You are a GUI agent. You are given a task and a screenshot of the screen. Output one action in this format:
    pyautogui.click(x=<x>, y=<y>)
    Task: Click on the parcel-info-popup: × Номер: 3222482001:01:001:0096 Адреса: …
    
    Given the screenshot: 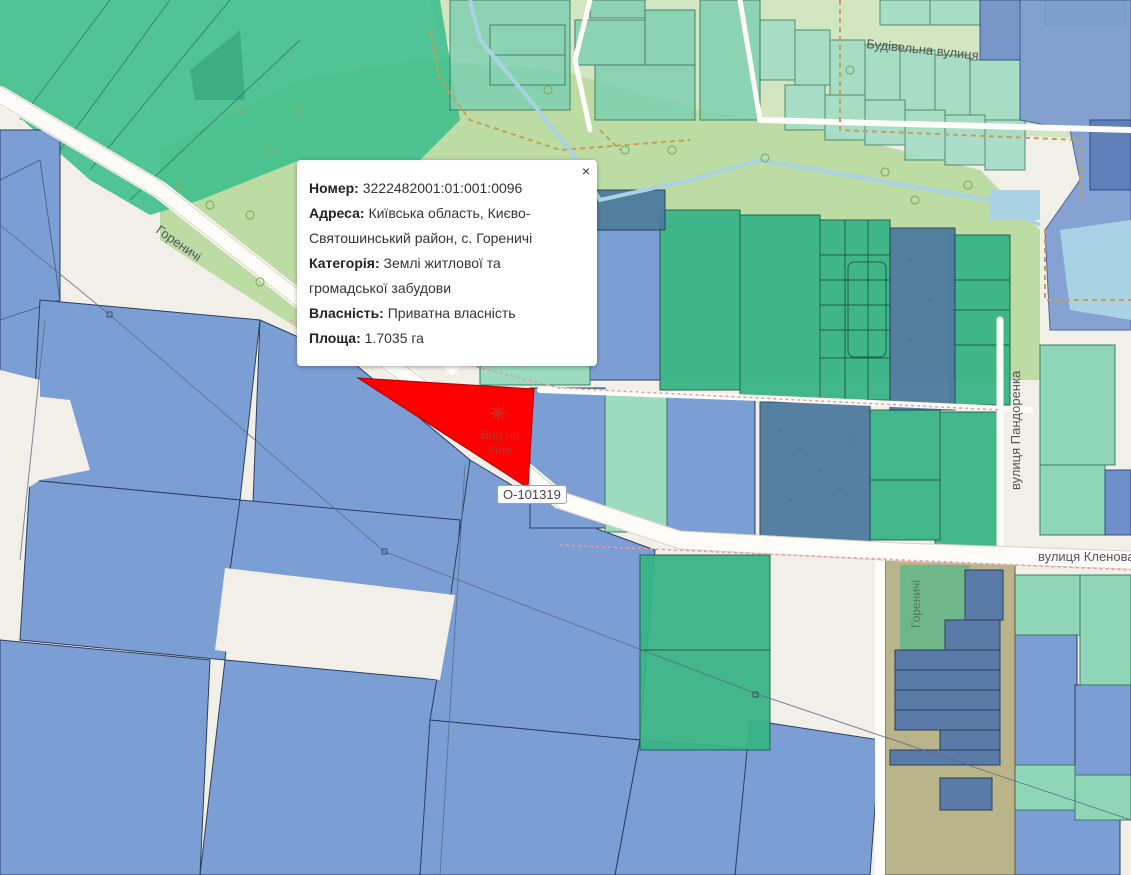 What is the action you would take?
    pyautogui.click(x=447, y=263)
    